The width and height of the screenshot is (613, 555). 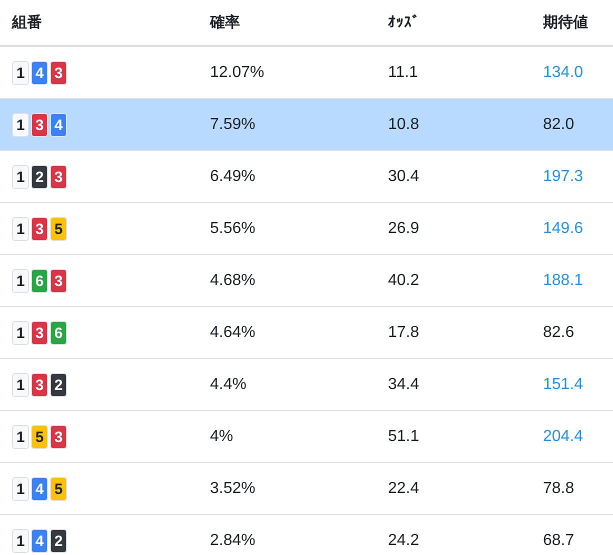 I want to click on column-header: 期待値, so click(x=565, y=22).